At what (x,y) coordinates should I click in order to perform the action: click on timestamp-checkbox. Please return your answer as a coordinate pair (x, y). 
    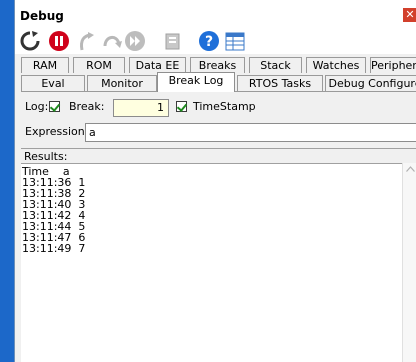
    Looking at the image, I should click on (181, 106).